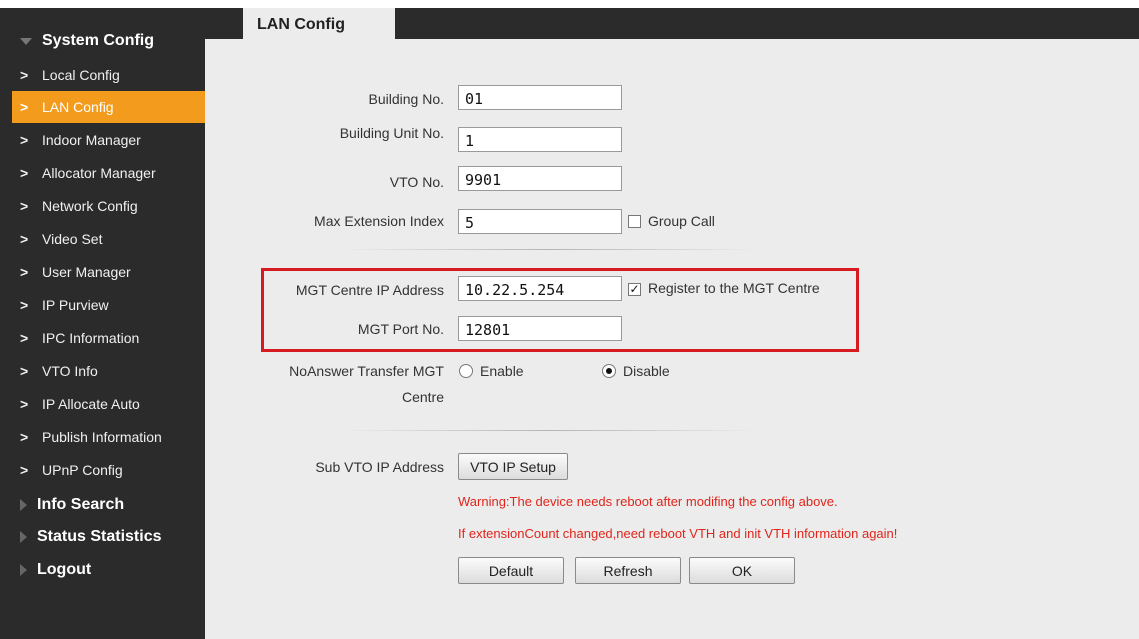  What do you see at coordinates (540, 97) in the screenshot?
I see `building-no-input: 01` at bounding box center [540, 97].